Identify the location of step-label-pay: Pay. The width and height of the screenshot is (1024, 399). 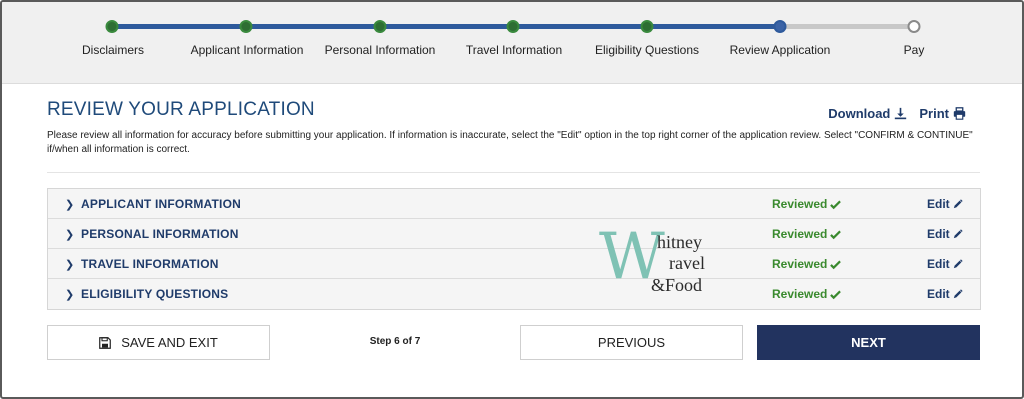
(914, 50).